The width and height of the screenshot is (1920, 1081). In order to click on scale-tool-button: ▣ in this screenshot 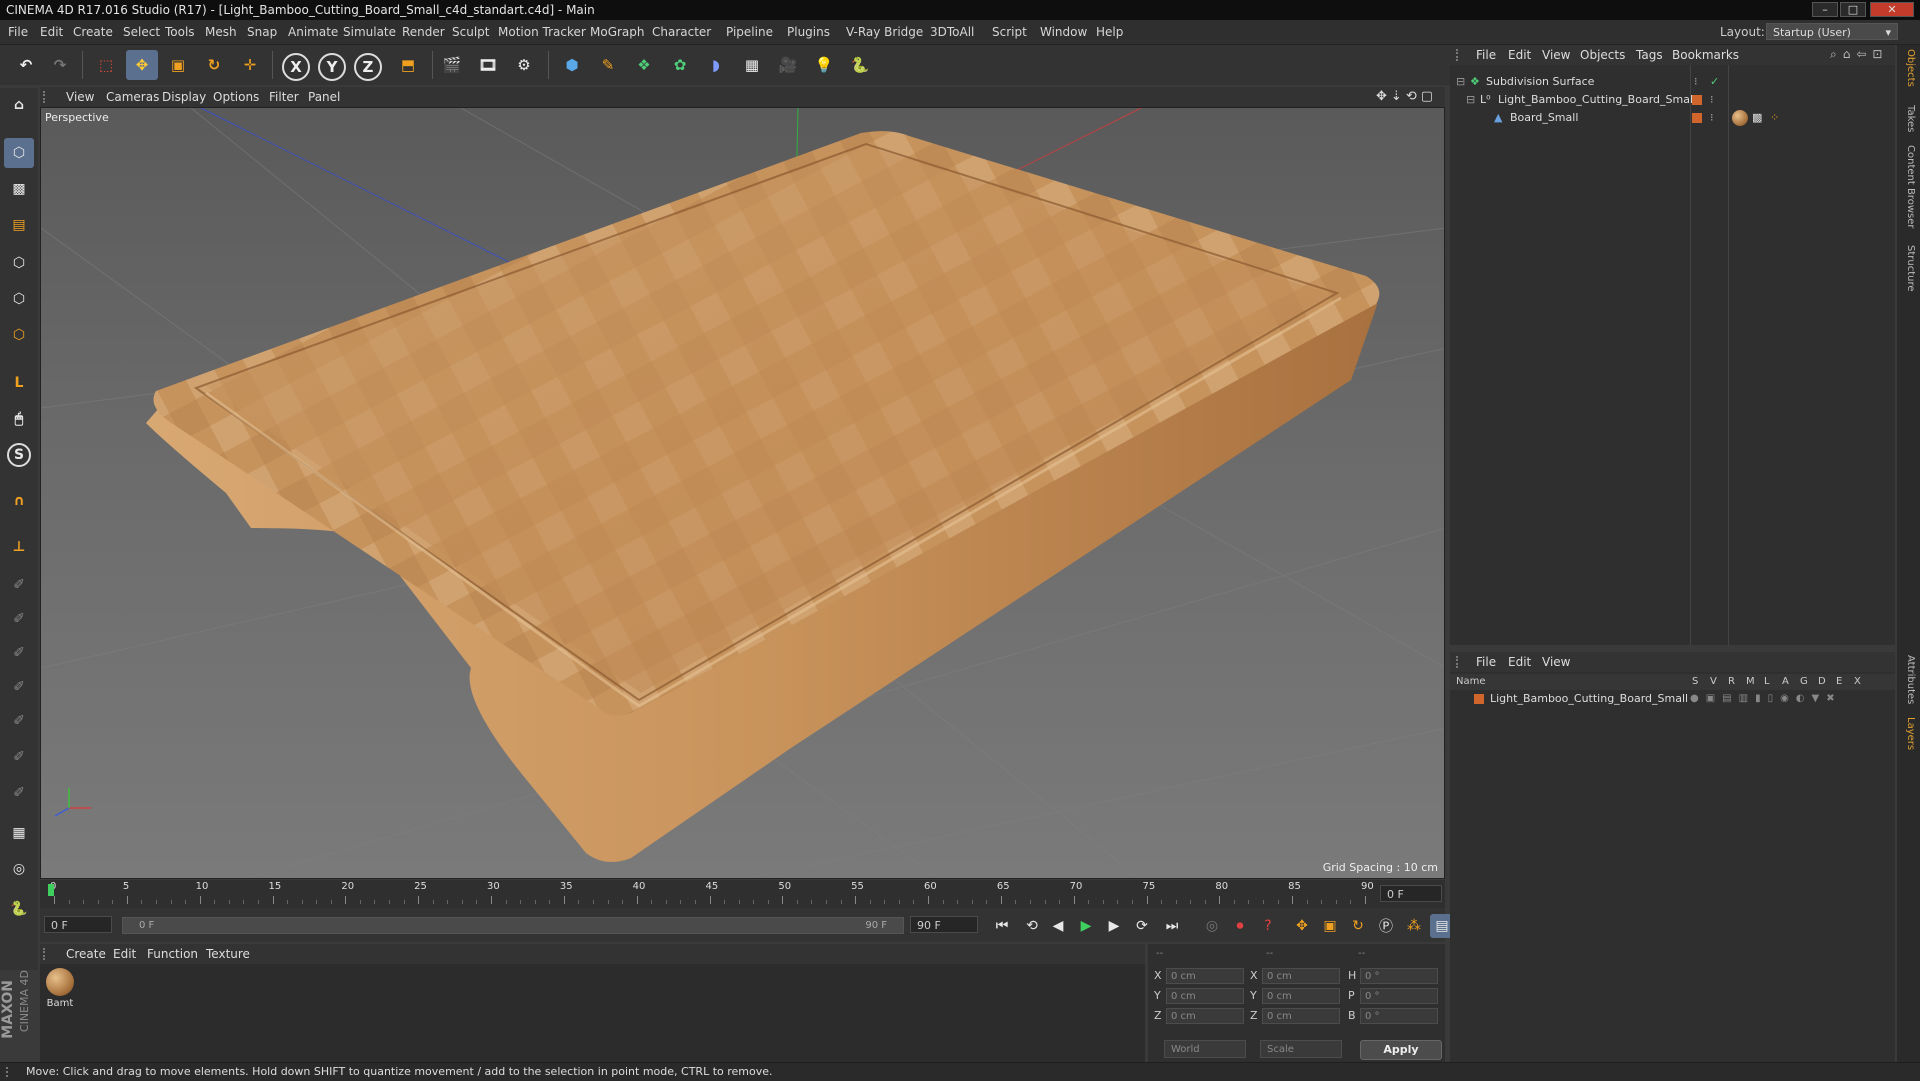, I will do `click(178, 65)`.